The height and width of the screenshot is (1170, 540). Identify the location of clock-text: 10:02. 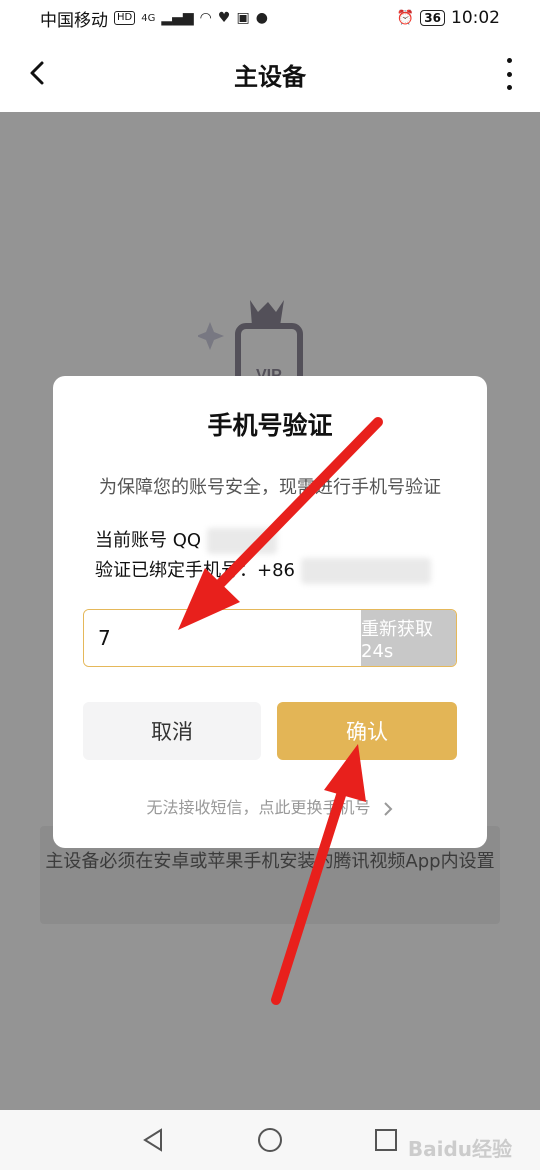
(475, 18).